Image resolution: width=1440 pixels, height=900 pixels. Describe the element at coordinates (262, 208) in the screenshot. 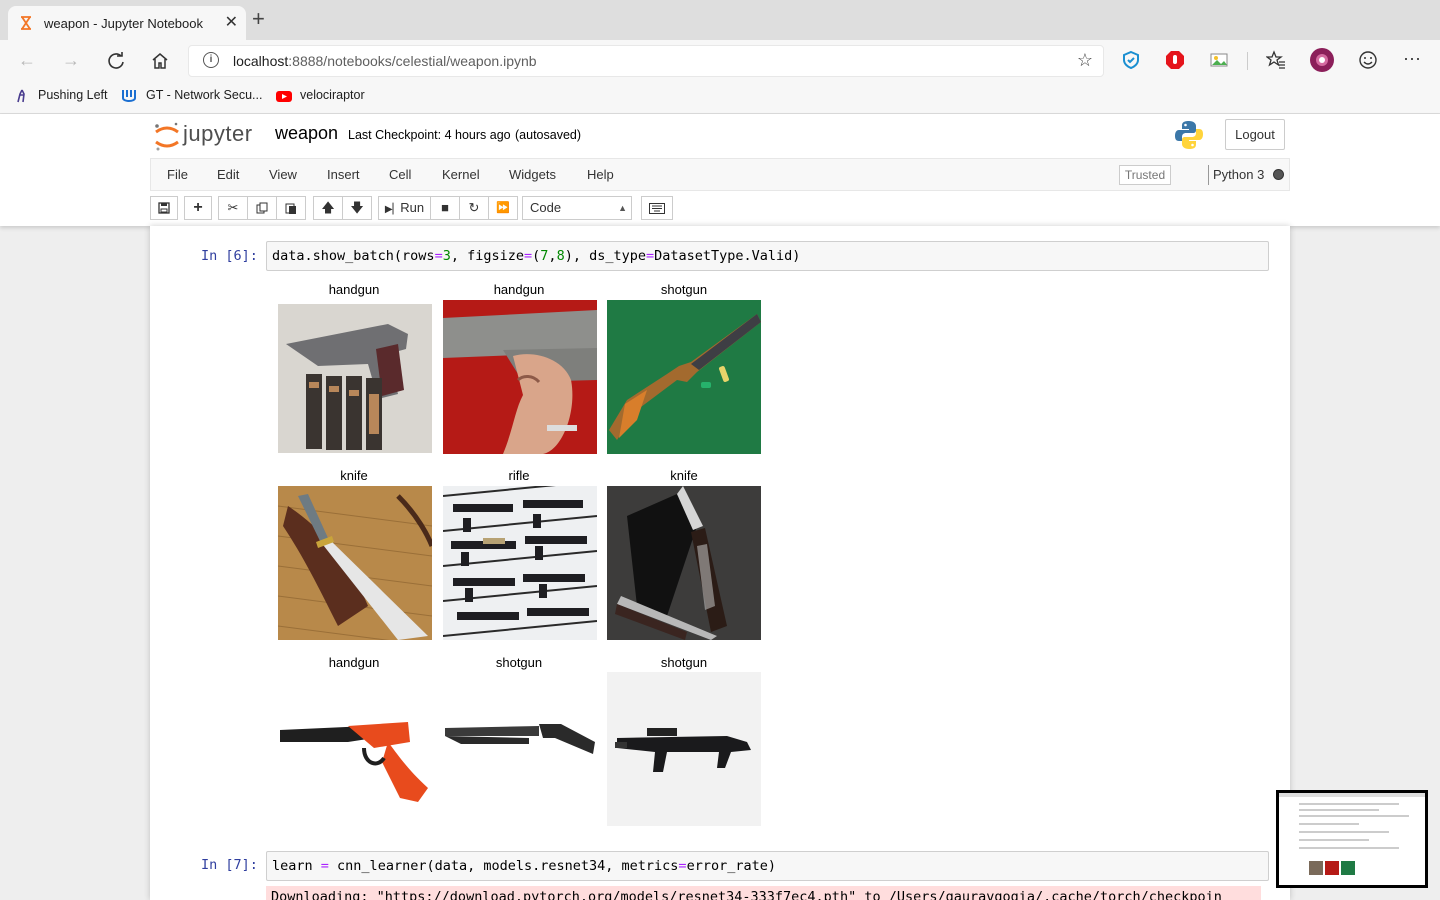

I see `copy-icon` at that location.